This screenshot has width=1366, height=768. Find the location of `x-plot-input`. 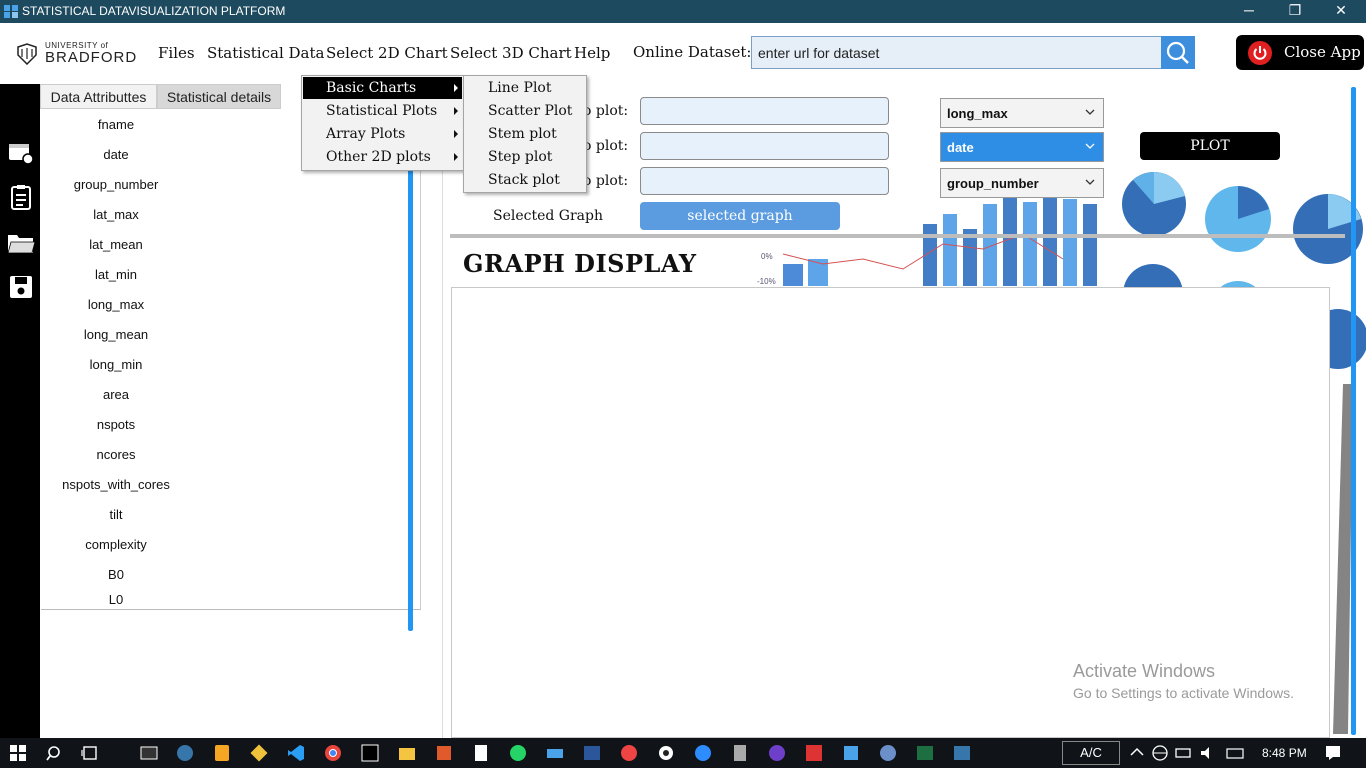

x-plot-input is located at coordinates (764, 111).